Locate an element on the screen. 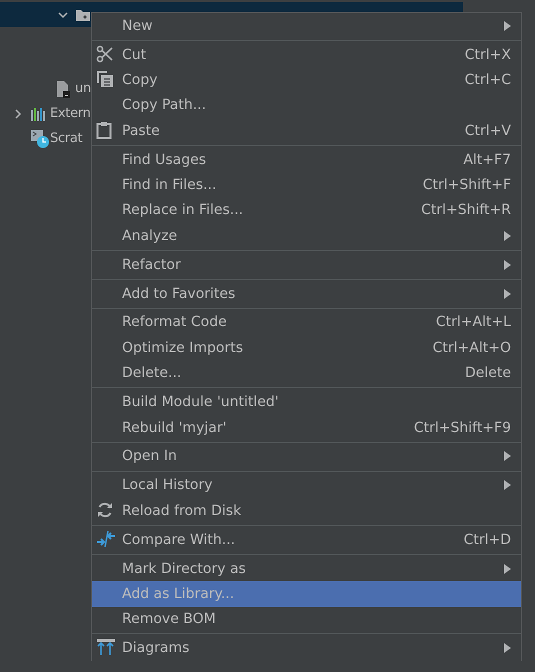 The height and width of the screenshot is (672, 535). menu-item: Reload from Disk is located at coordinates (306, 511).